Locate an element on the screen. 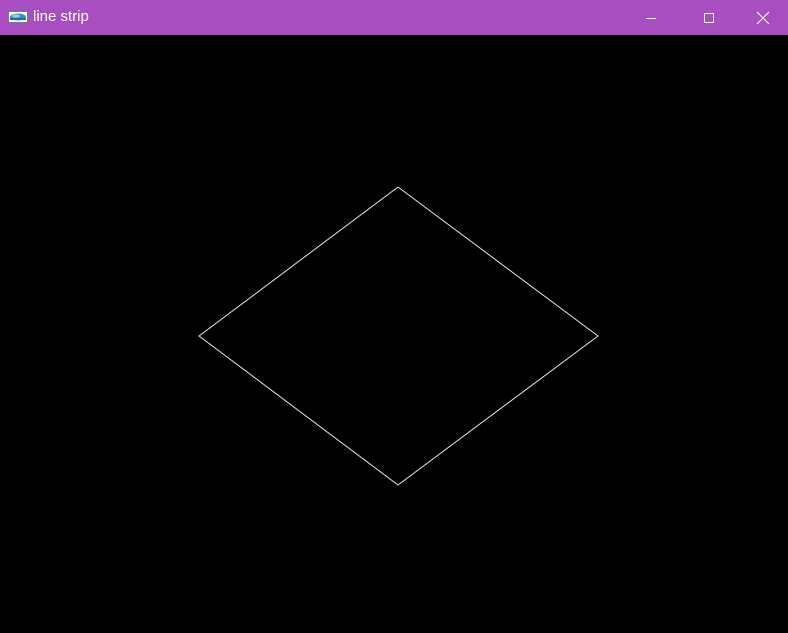 This screenshot has width=788, height=633. maximize-button is located at coordinates (709, 17).